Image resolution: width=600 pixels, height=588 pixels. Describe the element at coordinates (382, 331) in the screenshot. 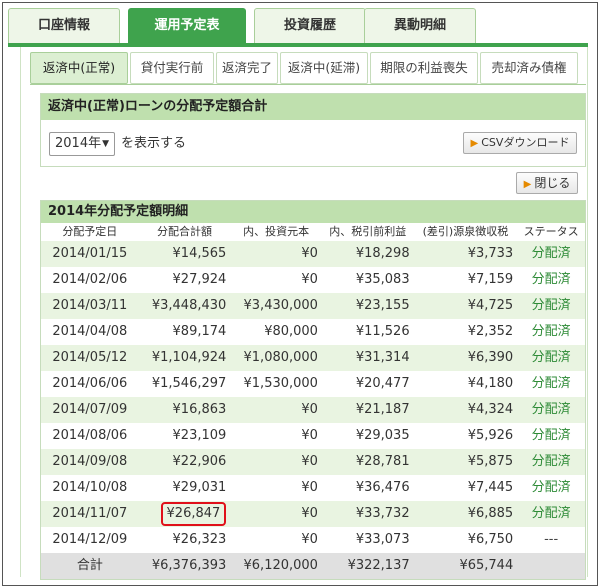

I see `row-profit: ¥11,526` at that location.